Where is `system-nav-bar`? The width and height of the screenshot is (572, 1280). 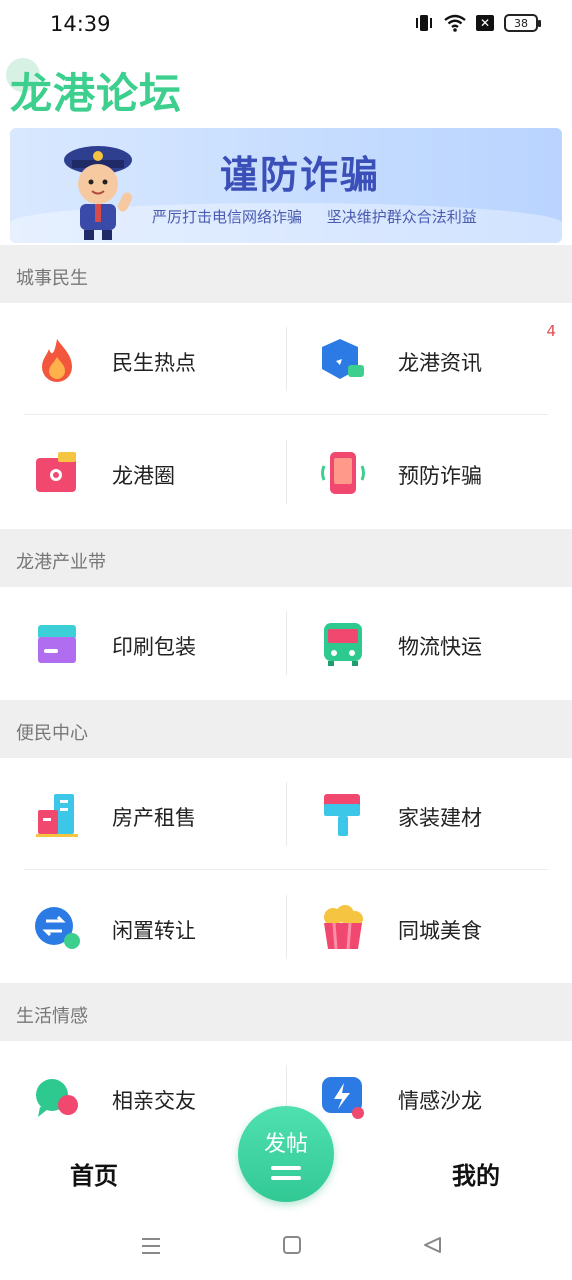
system-nav-bar is located at coordinates (286, 1249).